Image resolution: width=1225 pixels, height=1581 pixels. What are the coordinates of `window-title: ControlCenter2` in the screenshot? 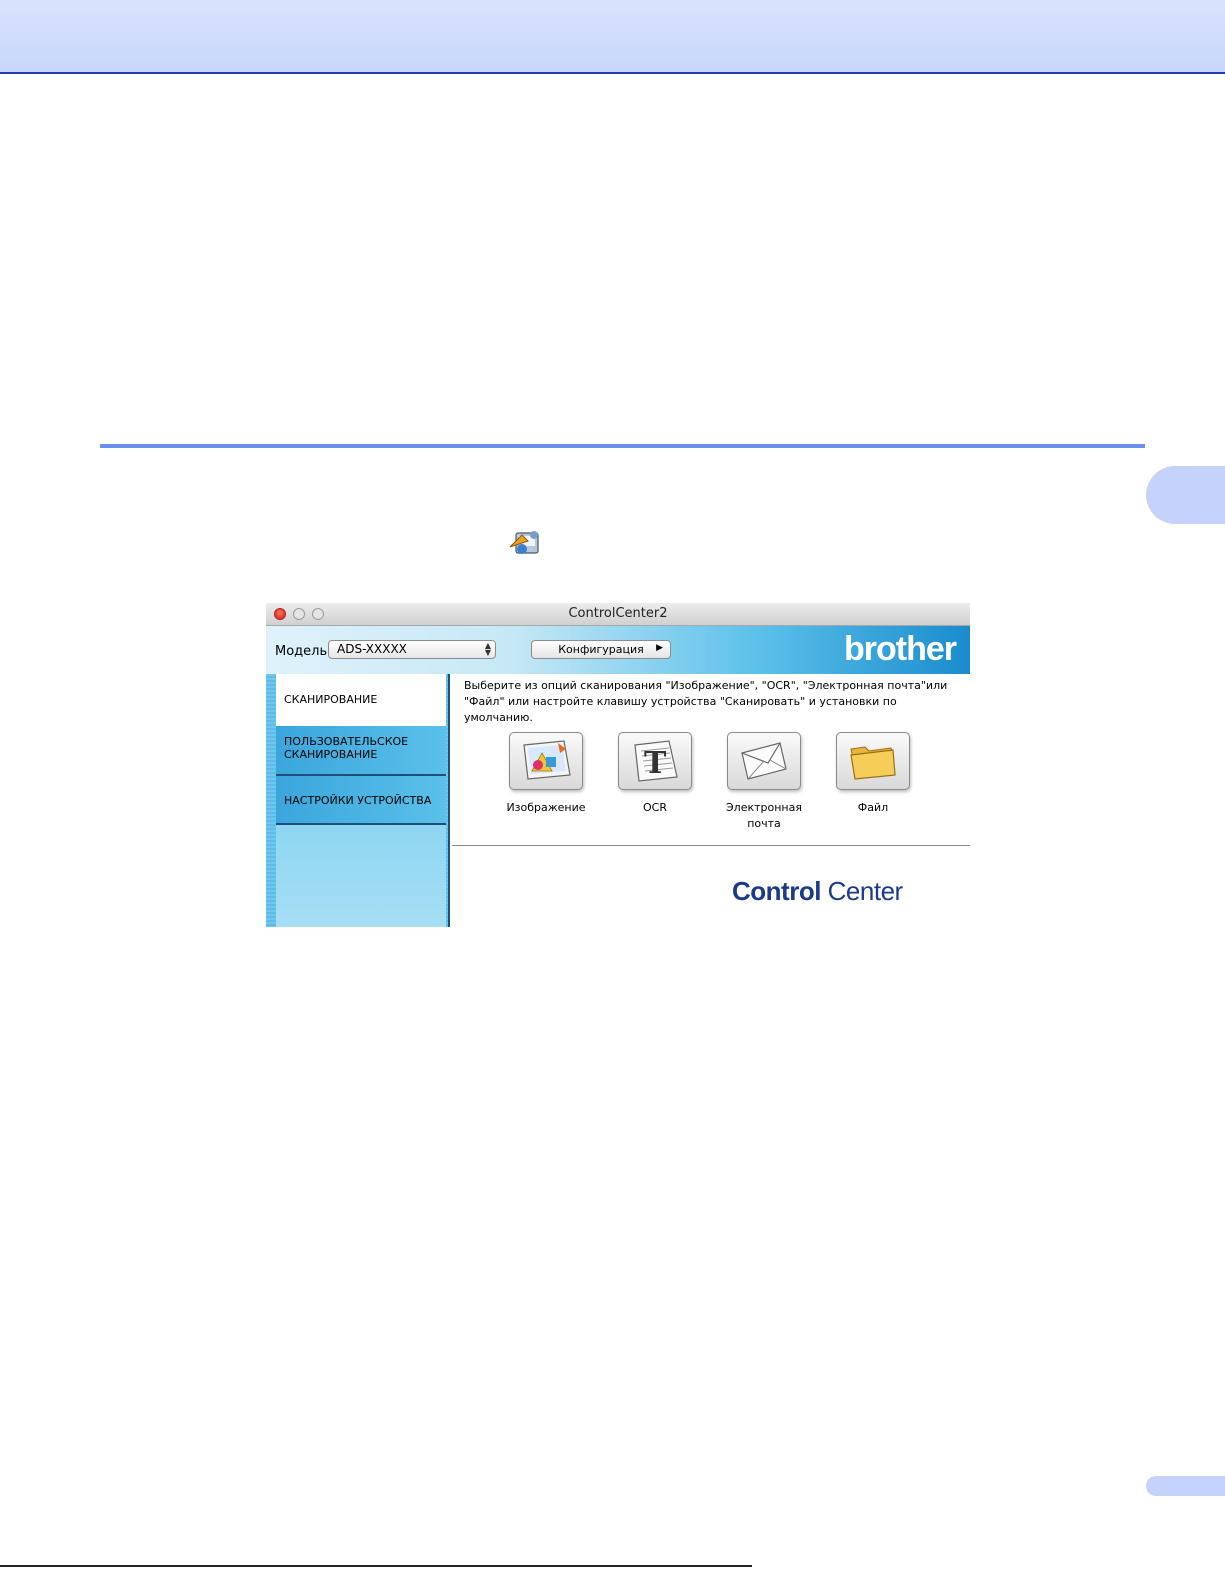 It's located at (618, 613).